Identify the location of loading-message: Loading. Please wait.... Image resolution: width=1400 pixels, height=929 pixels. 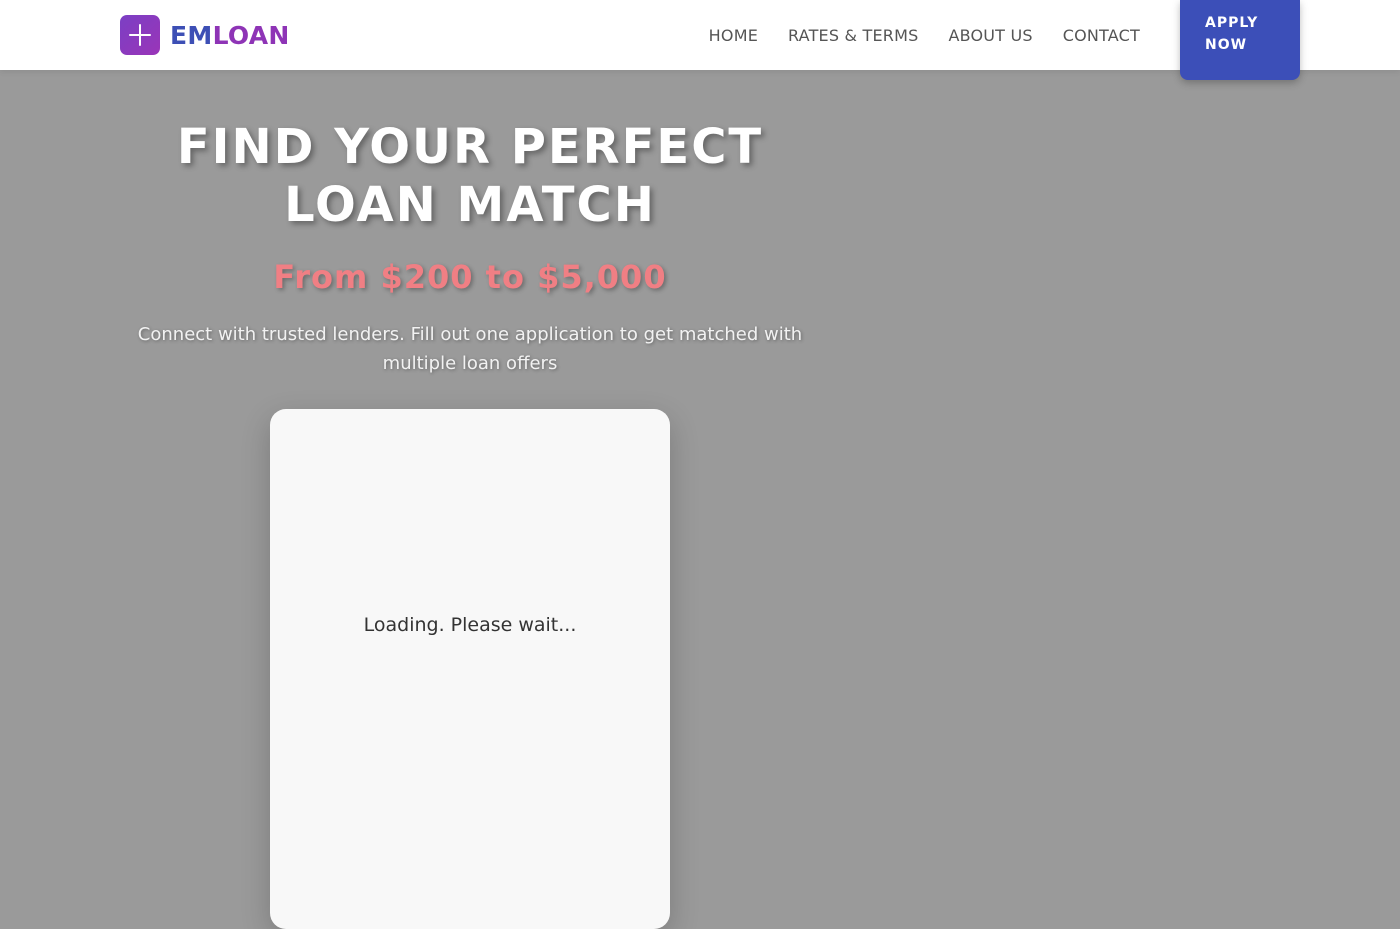
(470, 625).